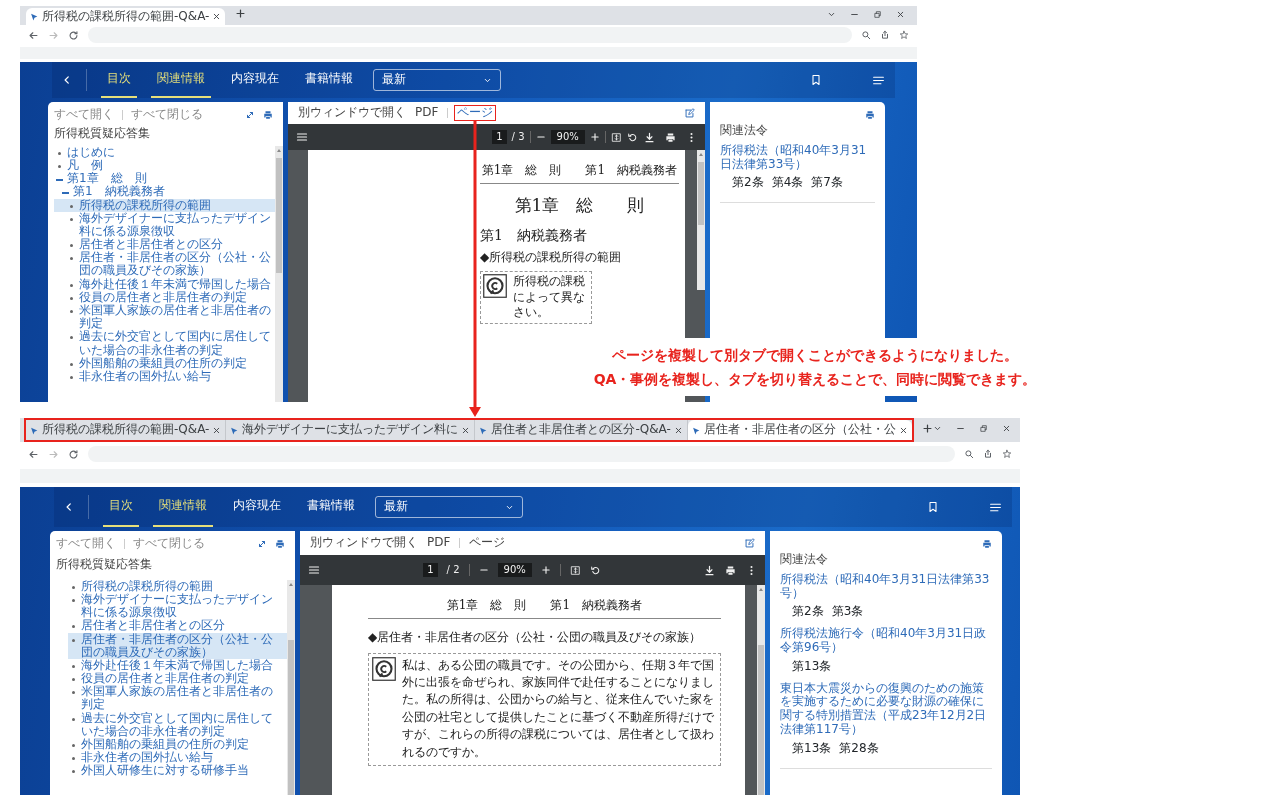  Describe the element at coordinates (575, 570) in the screenshot. I see `fit-page-icon` at that location.